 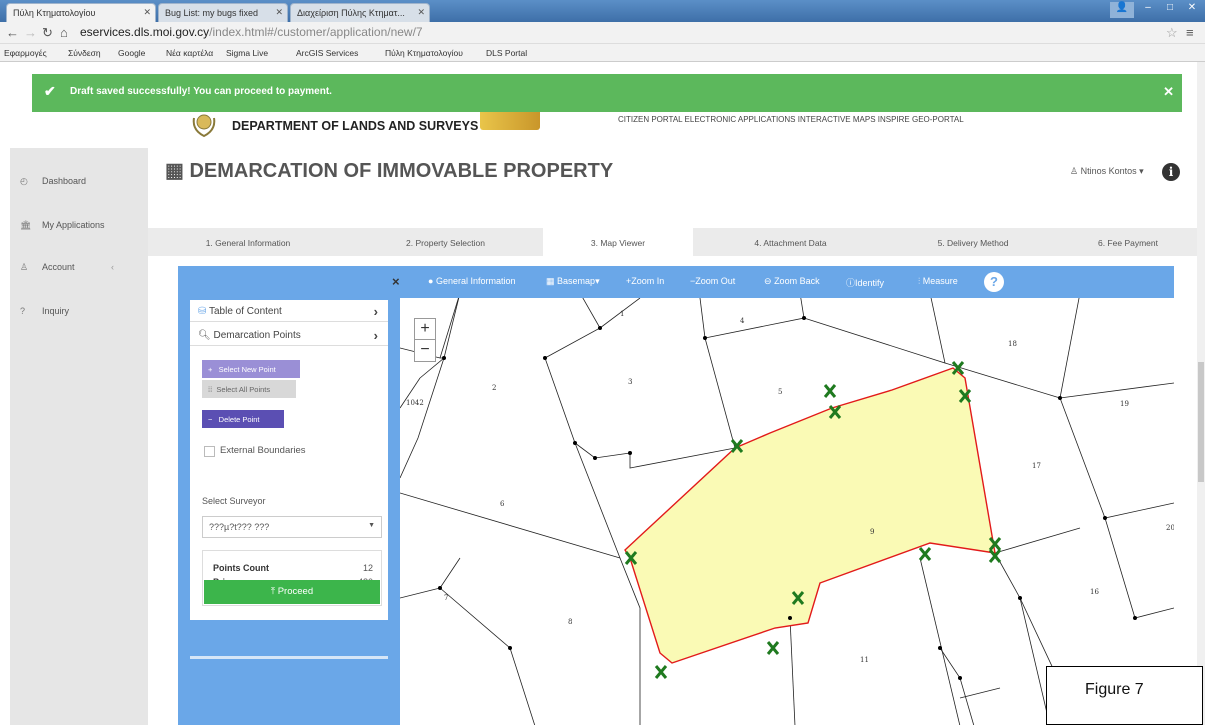 I want to click on coat-of-arms-icon, so click(x=204, y=126).